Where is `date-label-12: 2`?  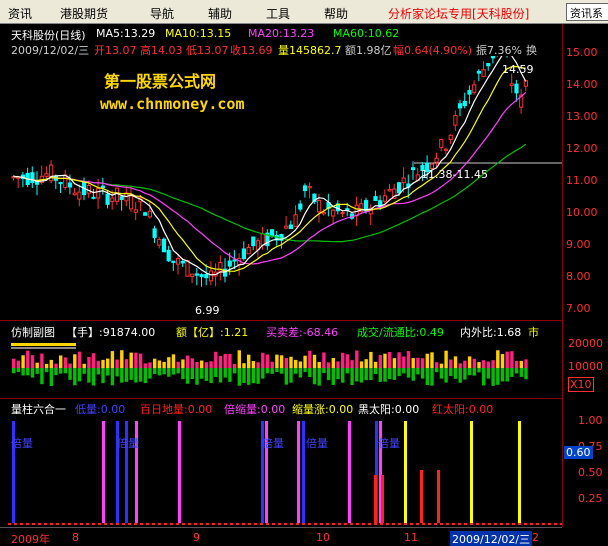
date-label-12: 2 is located at coordinates (535, 537).